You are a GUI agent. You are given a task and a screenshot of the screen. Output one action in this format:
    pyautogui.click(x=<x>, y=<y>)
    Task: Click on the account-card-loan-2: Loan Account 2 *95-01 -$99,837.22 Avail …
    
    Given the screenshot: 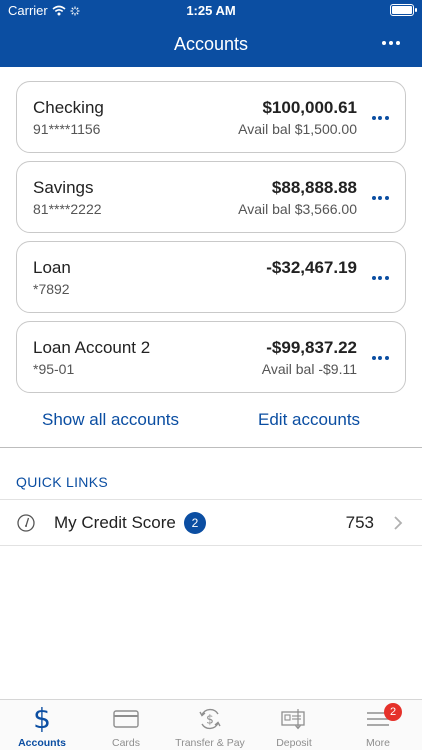 What is the action you would take?
    pyautogui.click(x=211, y=357)
    